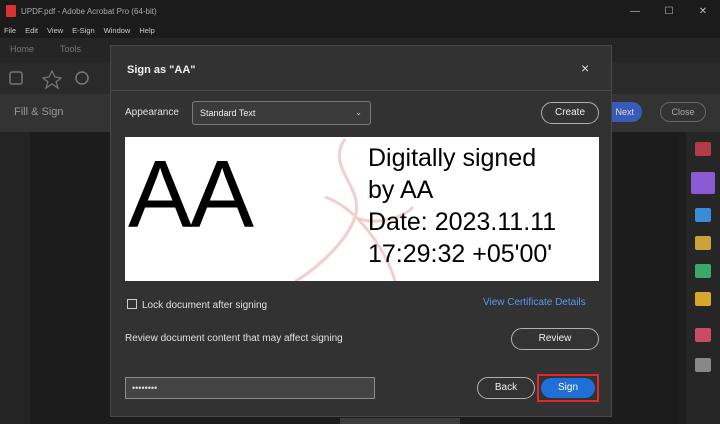  Describe the element at coordinates (228, 113) in the screenshot. I see `appearance-value: Standard Text` at that location.